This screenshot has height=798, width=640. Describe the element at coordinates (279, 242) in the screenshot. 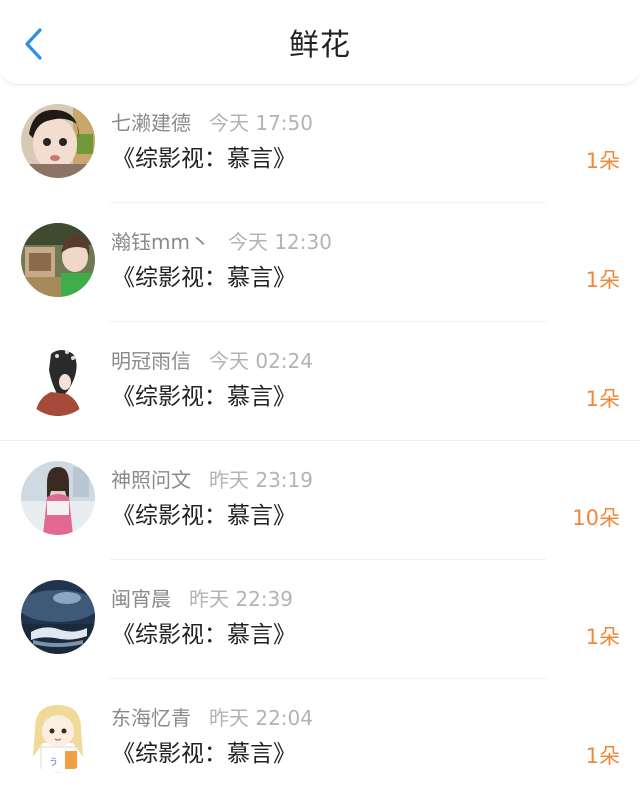

I see `gift-time: 今天 12:30` at that location.